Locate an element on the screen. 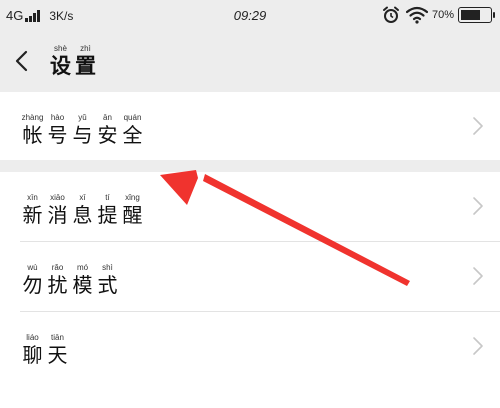  pinyin: ān is located at coordinates (107, 117).